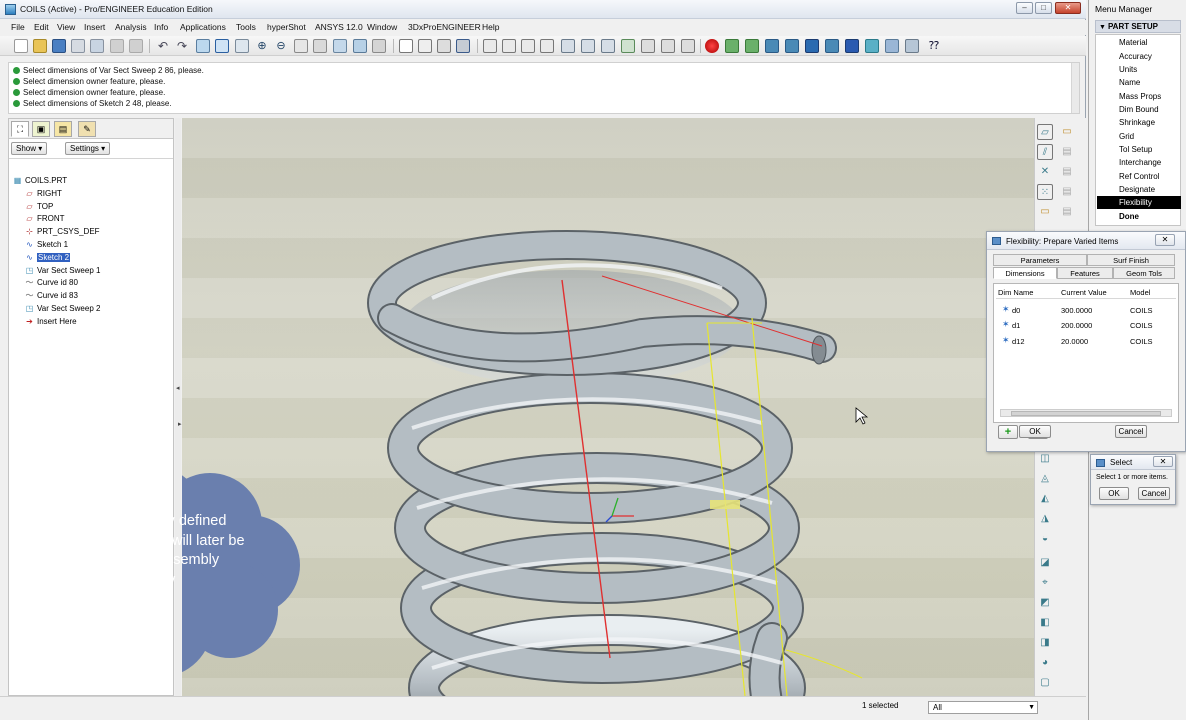 This screenshot has width=1186, height=720. Describe the element at coordinates (463, 46) in the screenshot. I see `shading-icon` at that location.